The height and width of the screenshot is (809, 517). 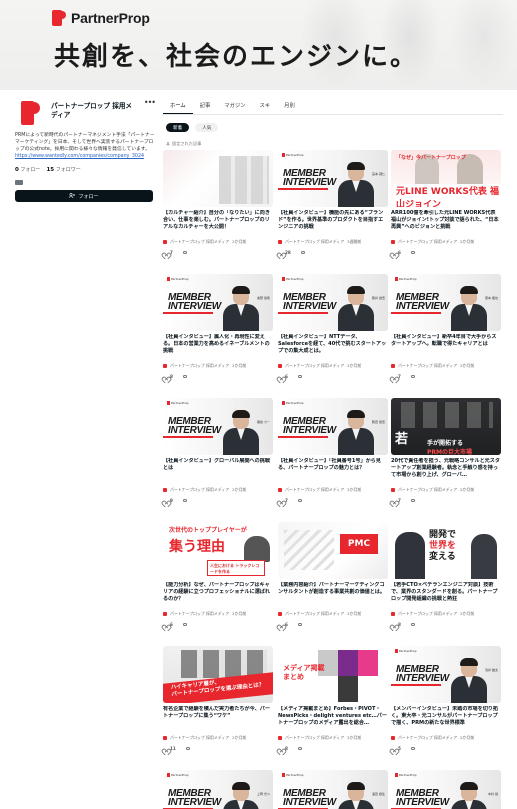 What do you see at coordinates (333, 674) in the screenshot?
I see `article-thumbnail: メディア掲載 まとめ` at bounding box center [333, 674].